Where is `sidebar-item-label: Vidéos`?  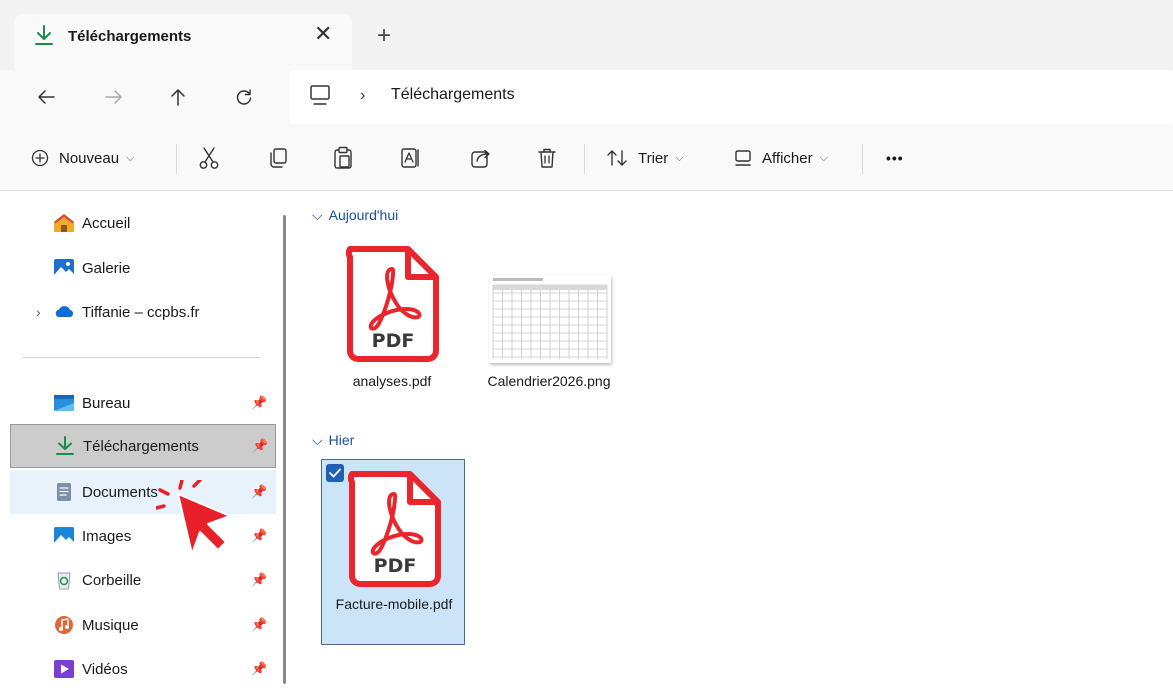
sidebar-item-label: Vidéos is located at coordinates (105, 669).